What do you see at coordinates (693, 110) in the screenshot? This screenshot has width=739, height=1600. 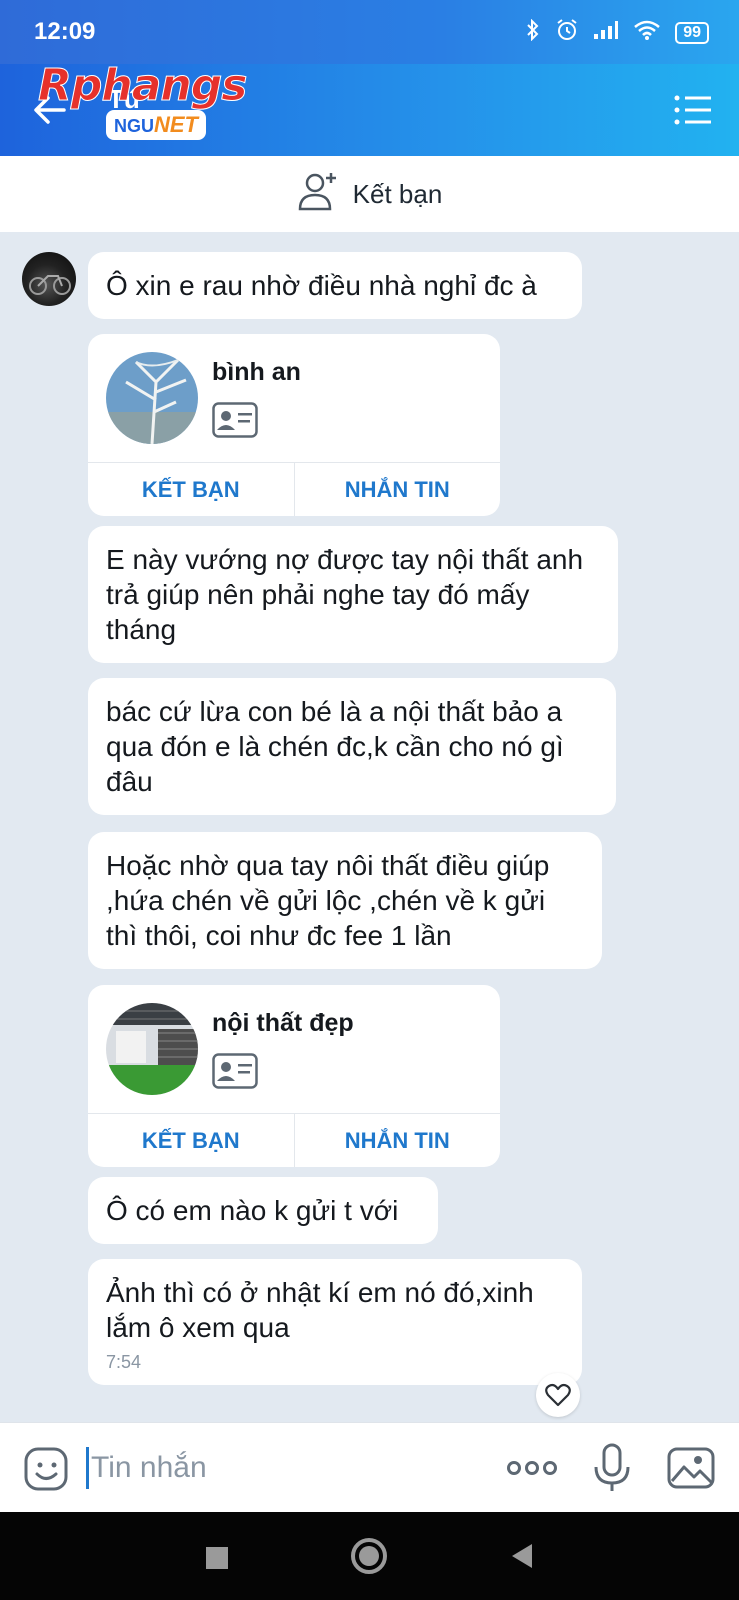 I see `menu-list-icon` at bounding box center [693, 110].